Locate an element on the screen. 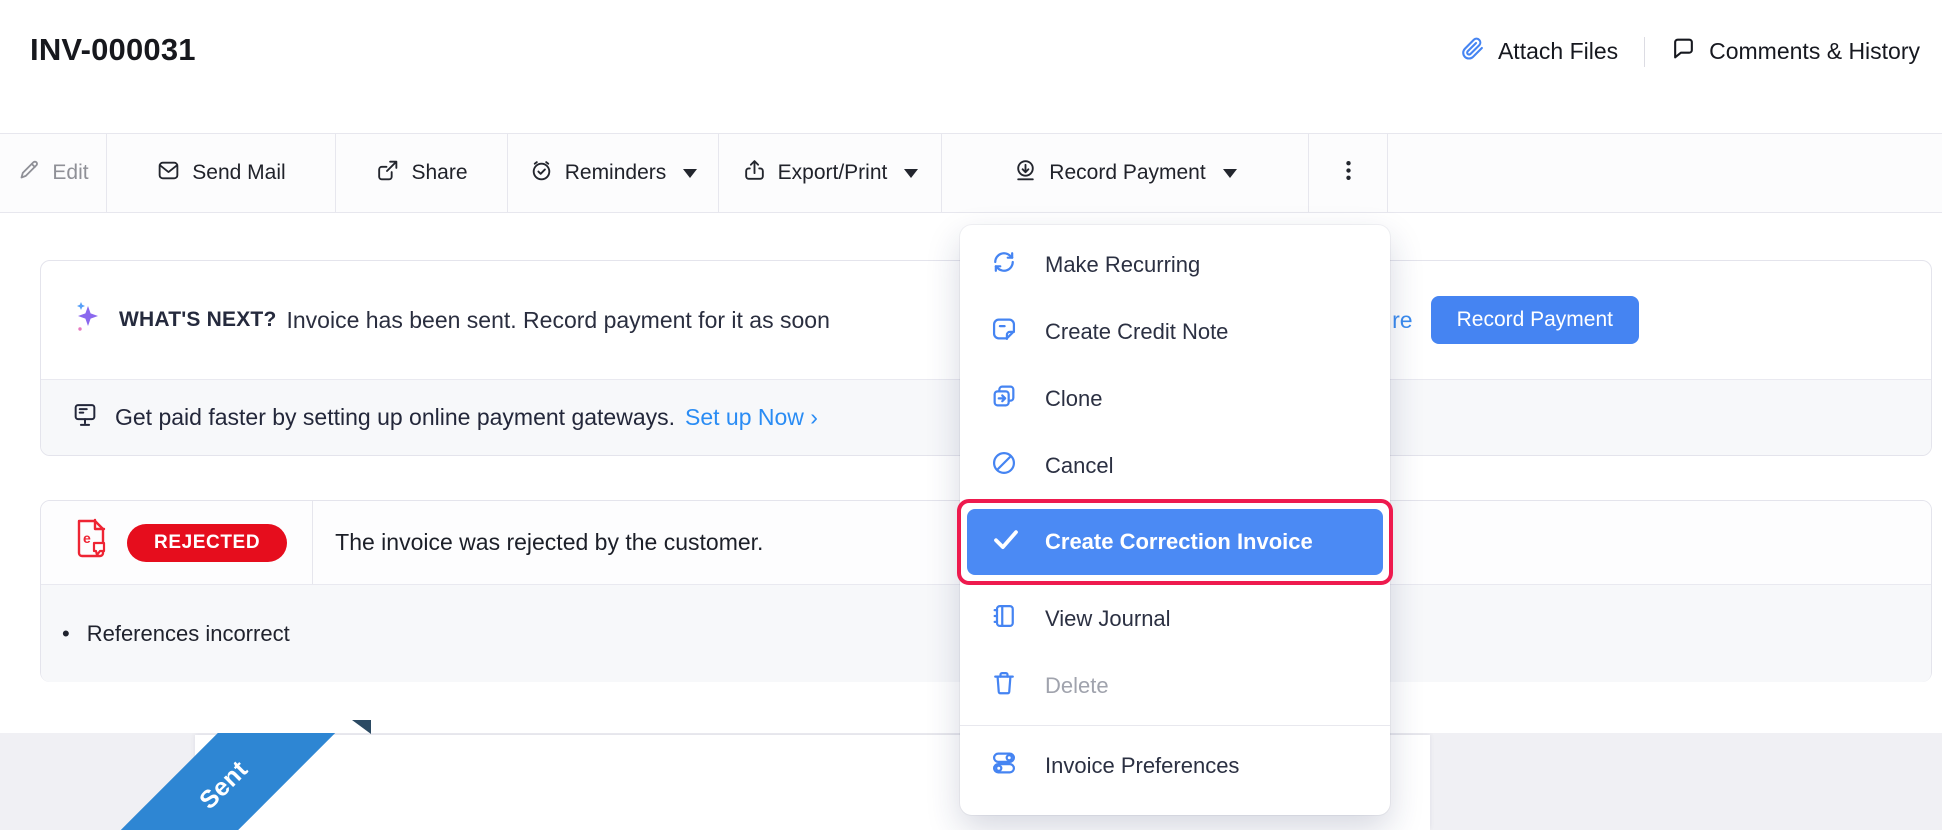 The width and height of the screenshot is (1942, 830). rejected-document-icon: e is located at coordinates (91, 542).